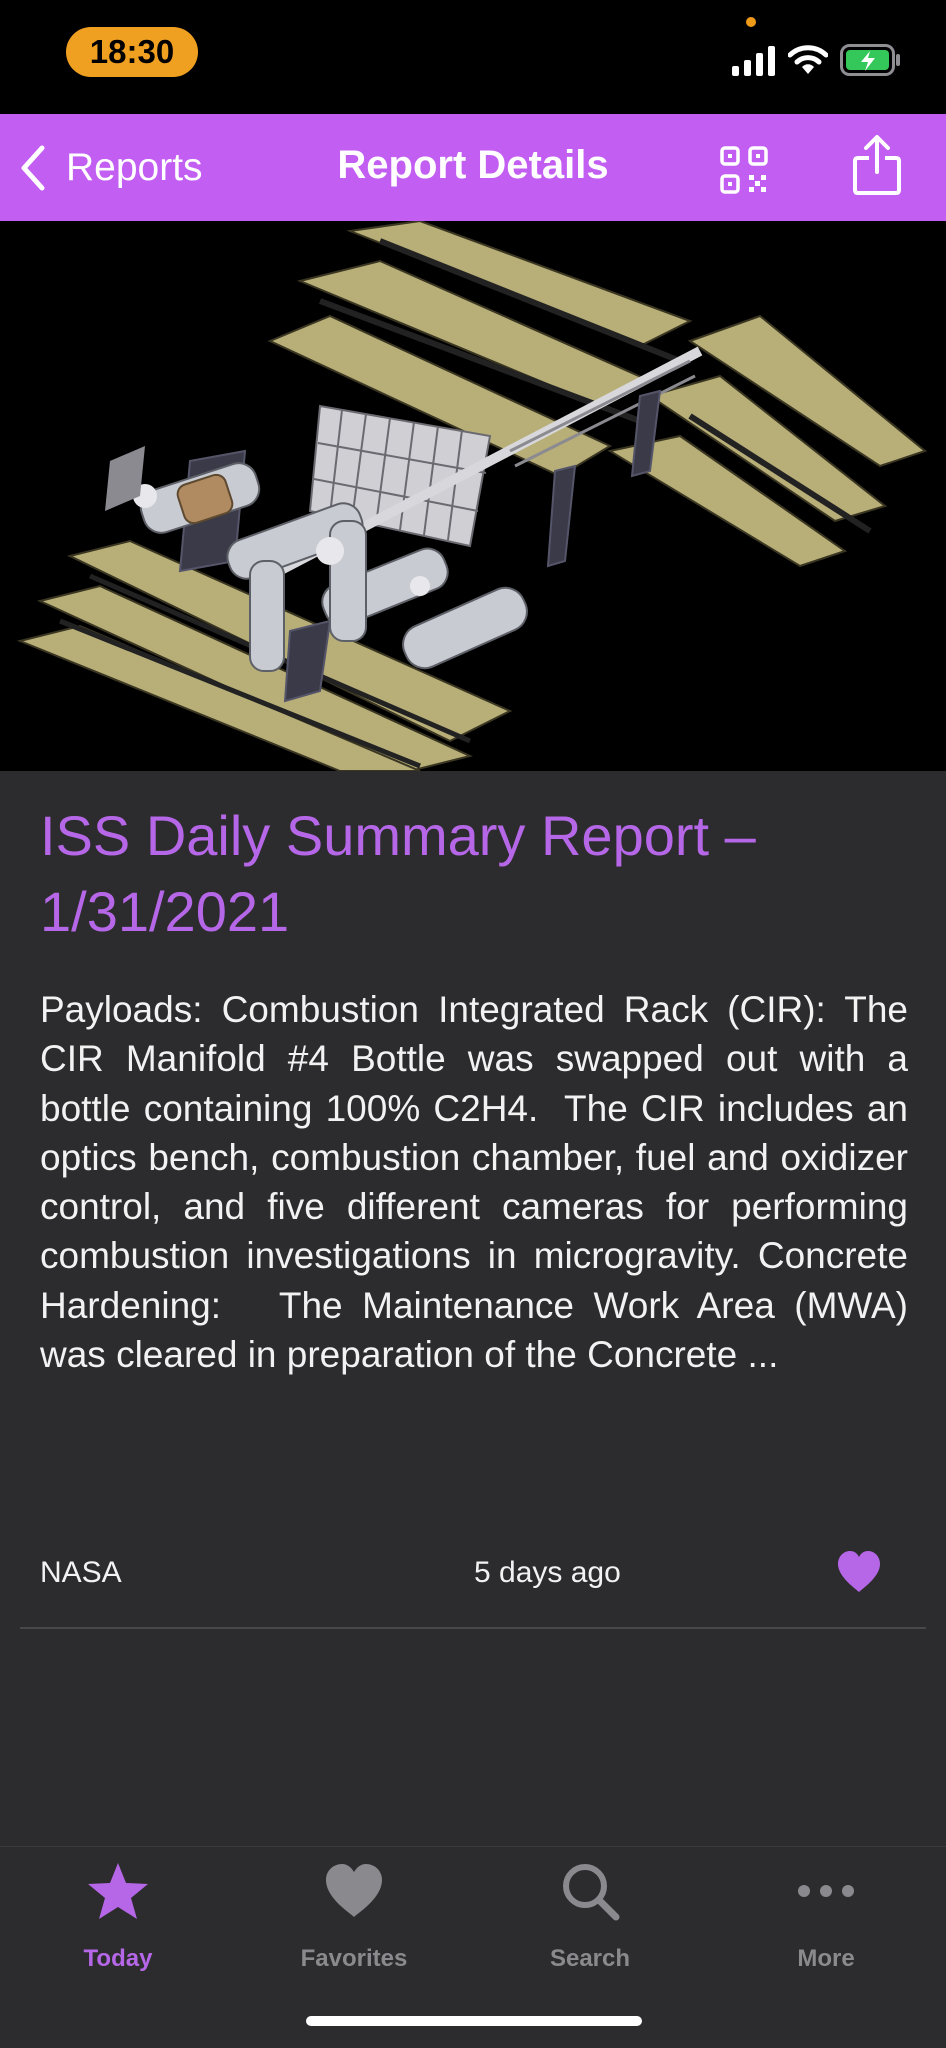 This screenshot has height=2048, width=946. What do you see at coordinates (751, 22) in the screenshot?
I see `privacy-indicator-dot` at bounding box center [751, 22].